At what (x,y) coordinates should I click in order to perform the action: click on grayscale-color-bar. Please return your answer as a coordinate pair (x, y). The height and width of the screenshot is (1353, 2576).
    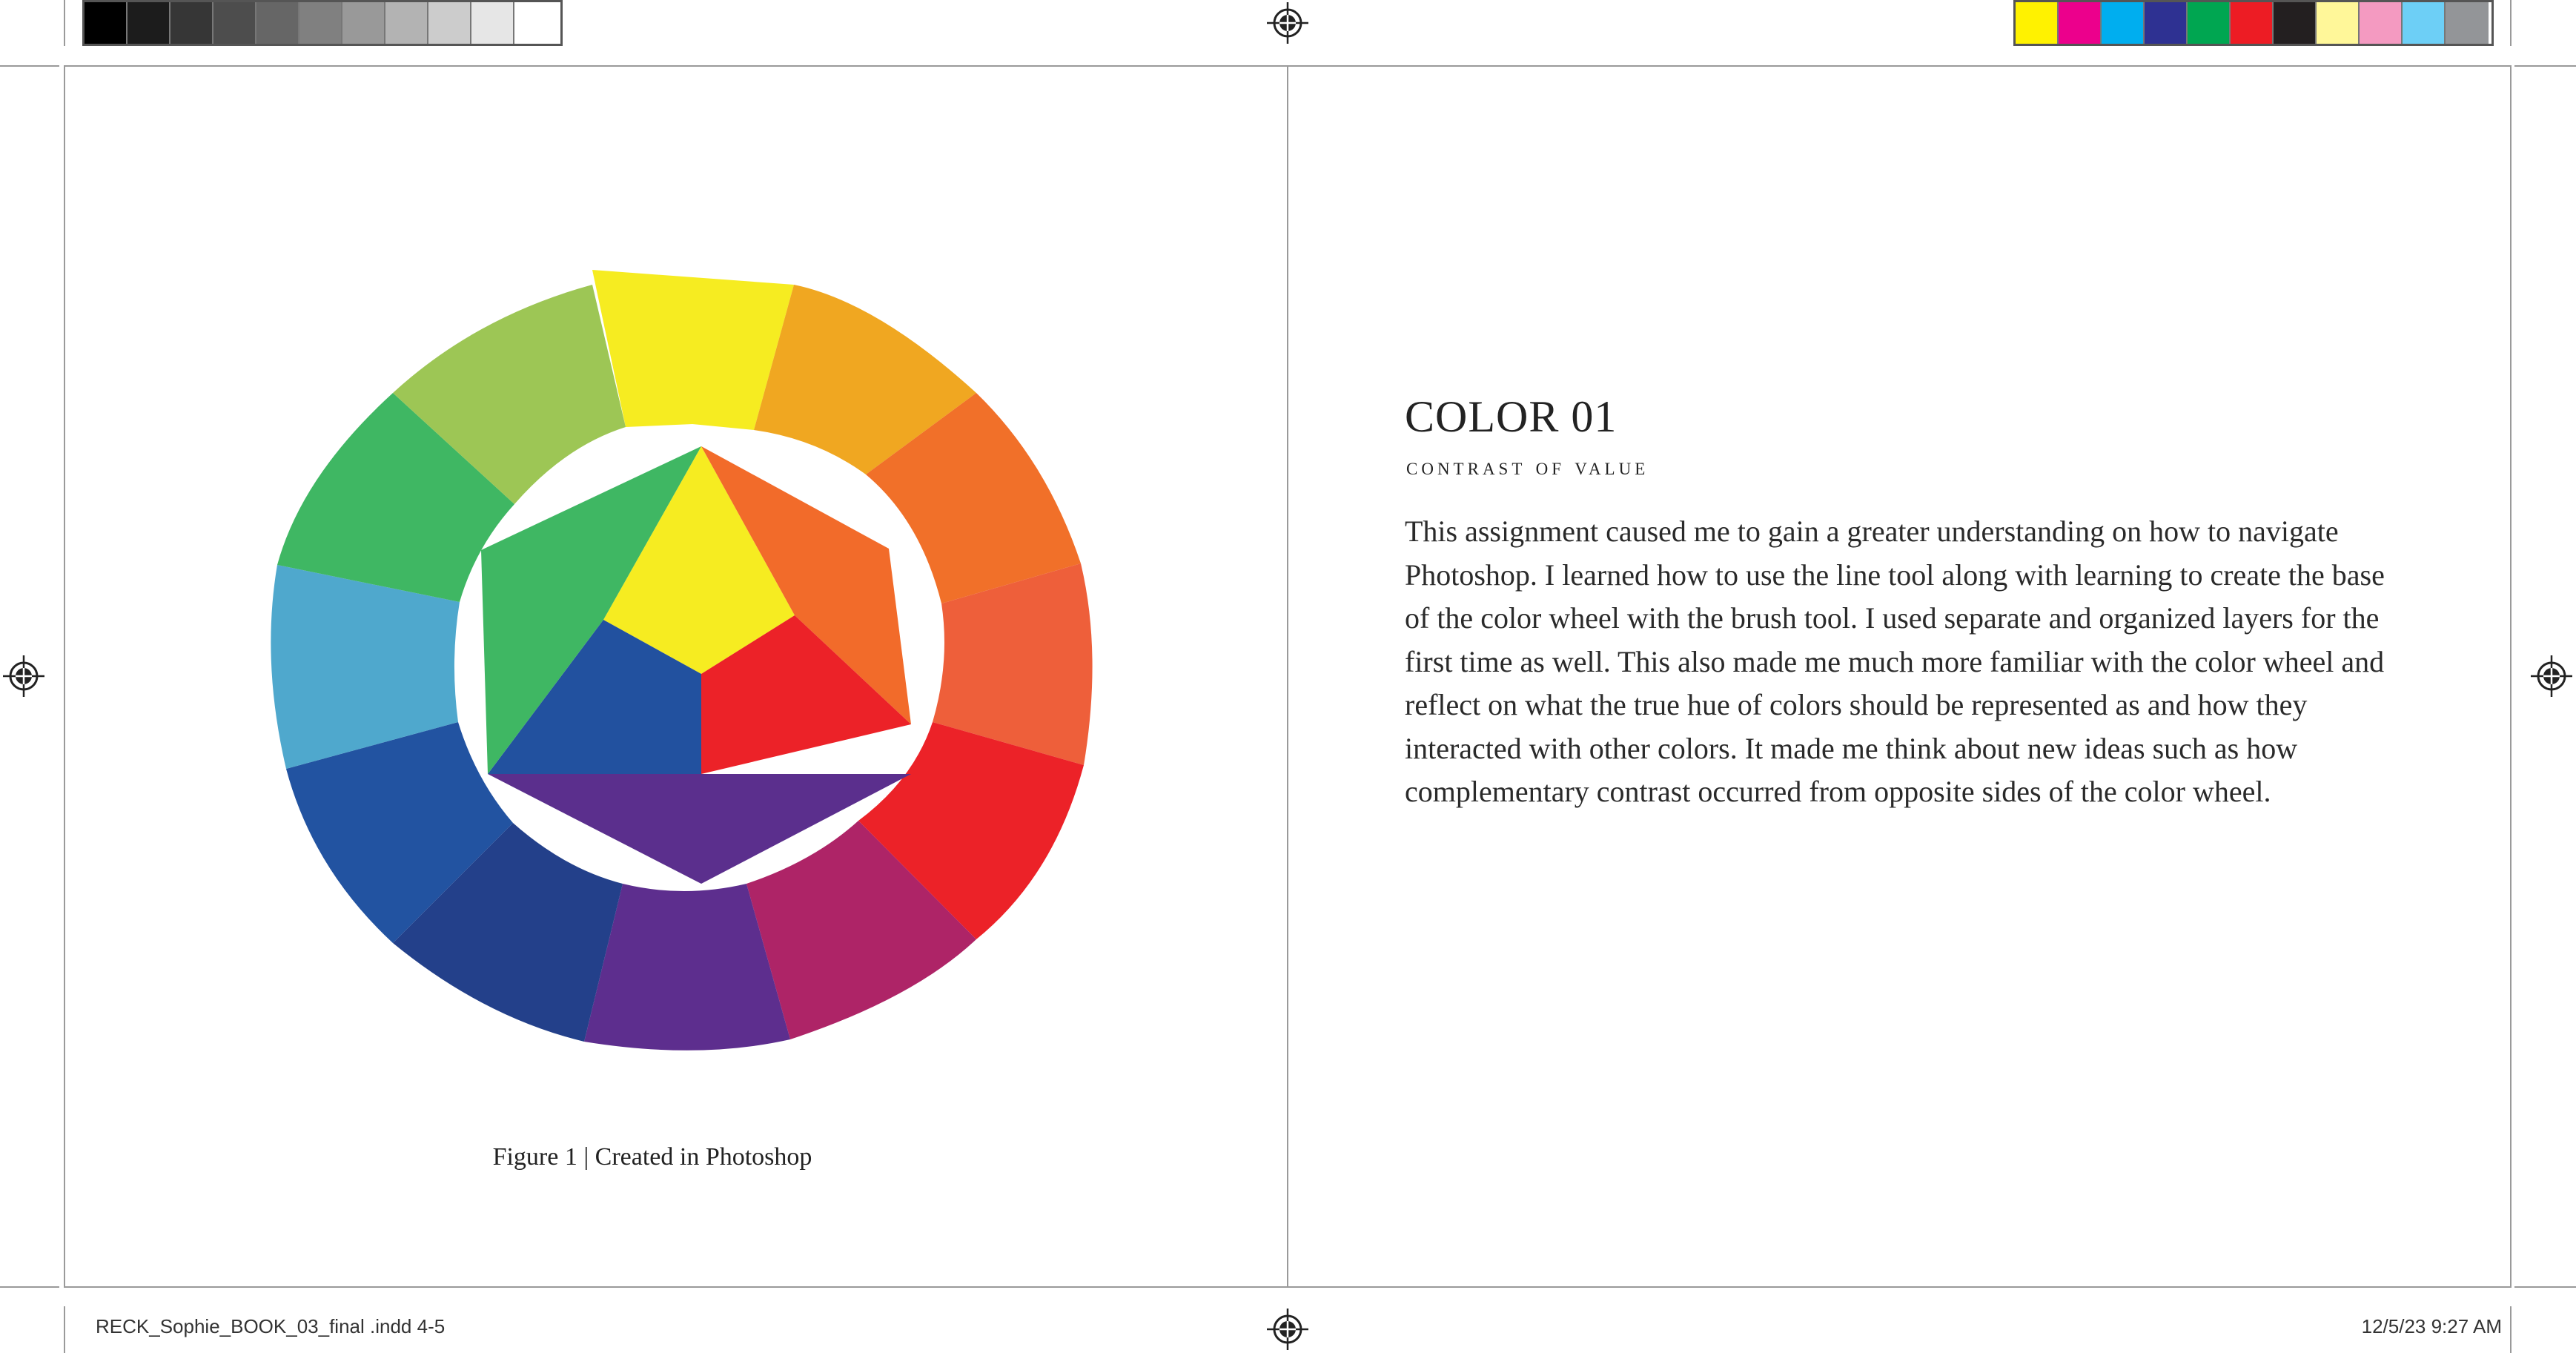
    Looking at the image, I should click on (322, 23).